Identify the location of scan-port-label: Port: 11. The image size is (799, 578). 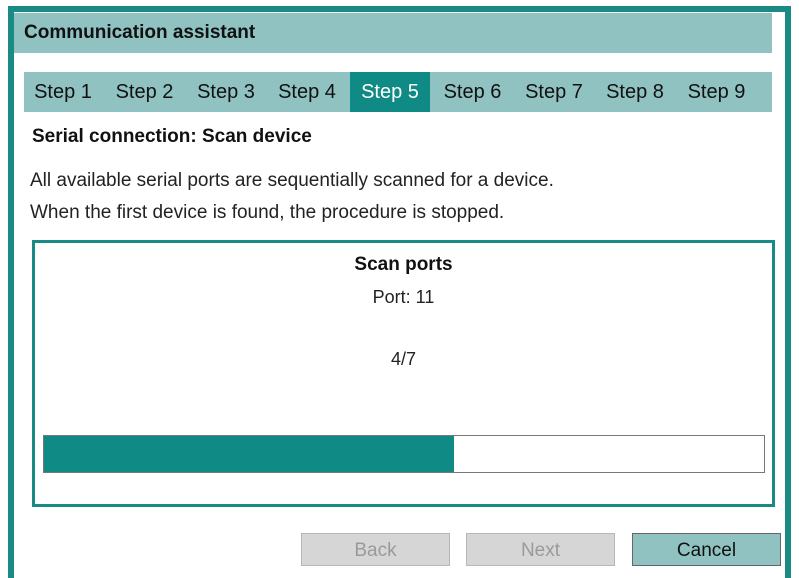
(403, 297).